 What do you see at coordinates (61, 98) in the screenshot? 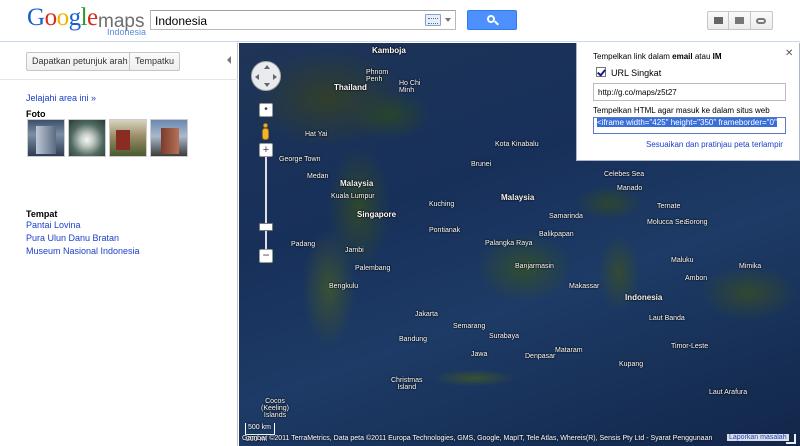
I see `explore-area-link: Jelajahi area ini »` at bounding box center [61, 98].